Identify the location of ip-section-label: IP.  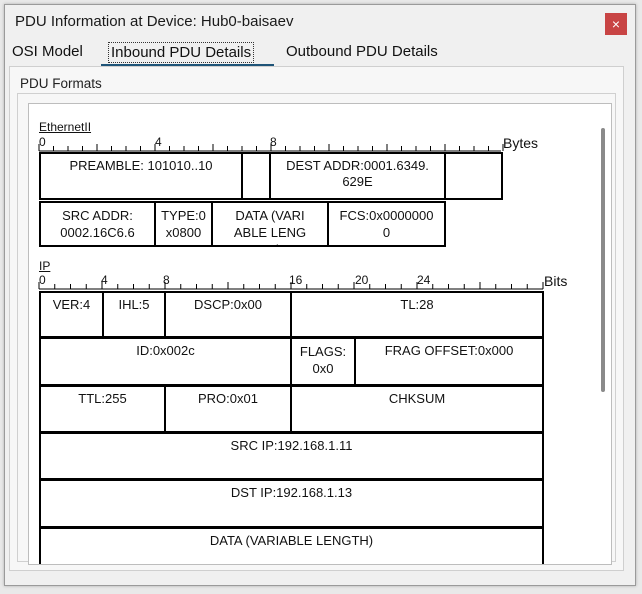
(45, 266).